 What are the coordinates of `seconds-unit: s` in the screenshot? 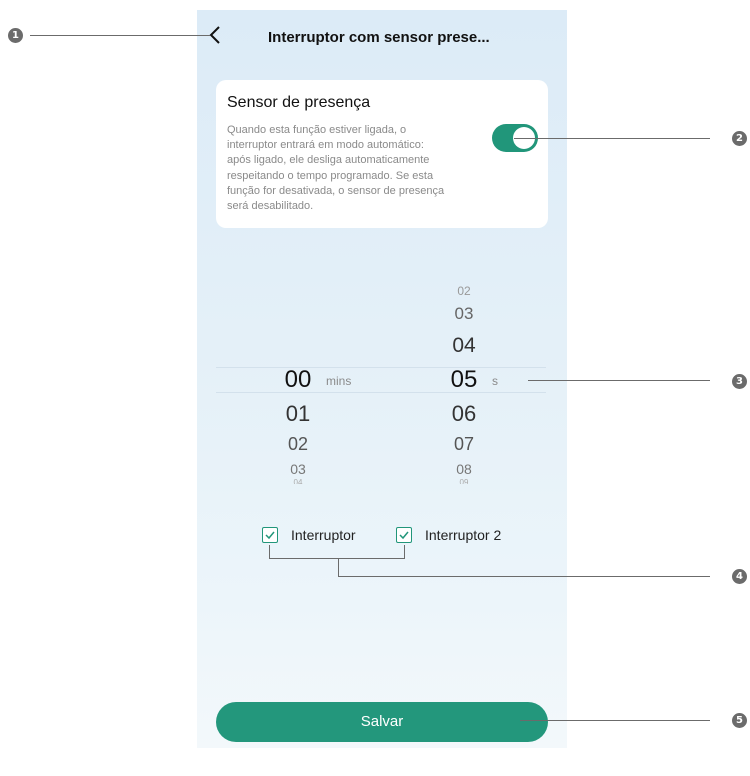 It's located at (495, 381).